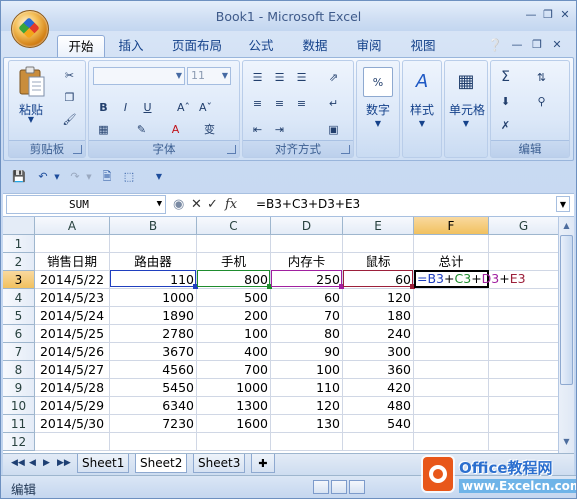  I want to click on cell-b8: 4560, so click(153, 370).